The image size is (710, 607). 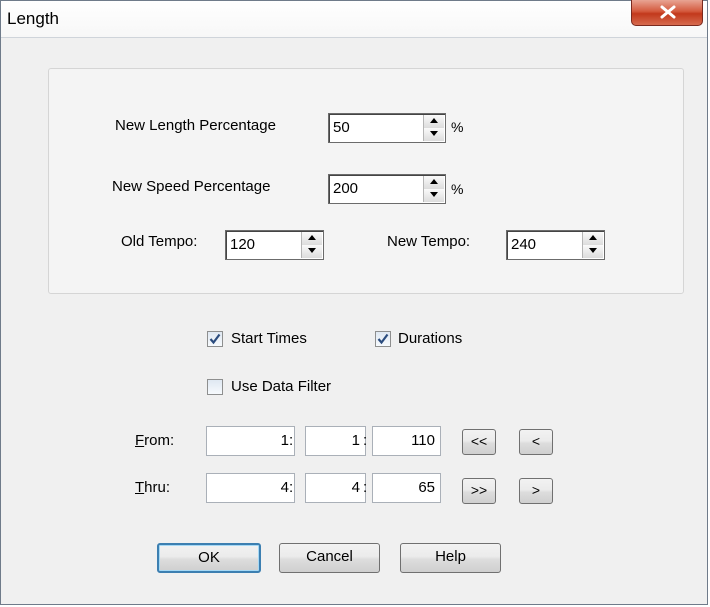 I want to click on speed-percentage-label: New Speed Percentage, so click(x=191, y=186).